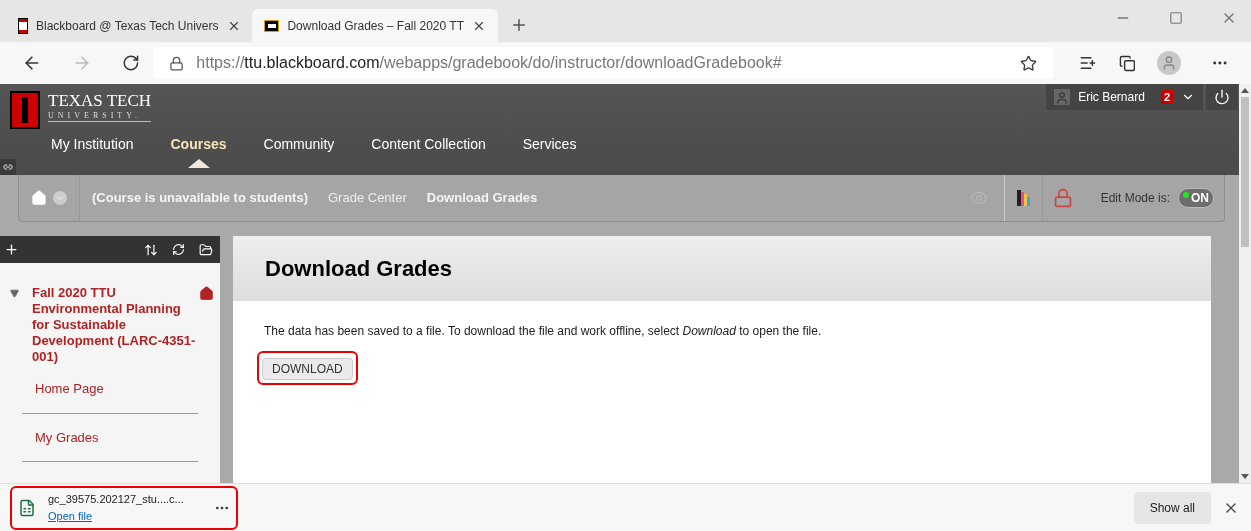 Image resolution: width=1251 pixels, height=531 pixels. Describe the element at coordinates (178, 249) in the screenshot. I see `refresh-icon` at that location.